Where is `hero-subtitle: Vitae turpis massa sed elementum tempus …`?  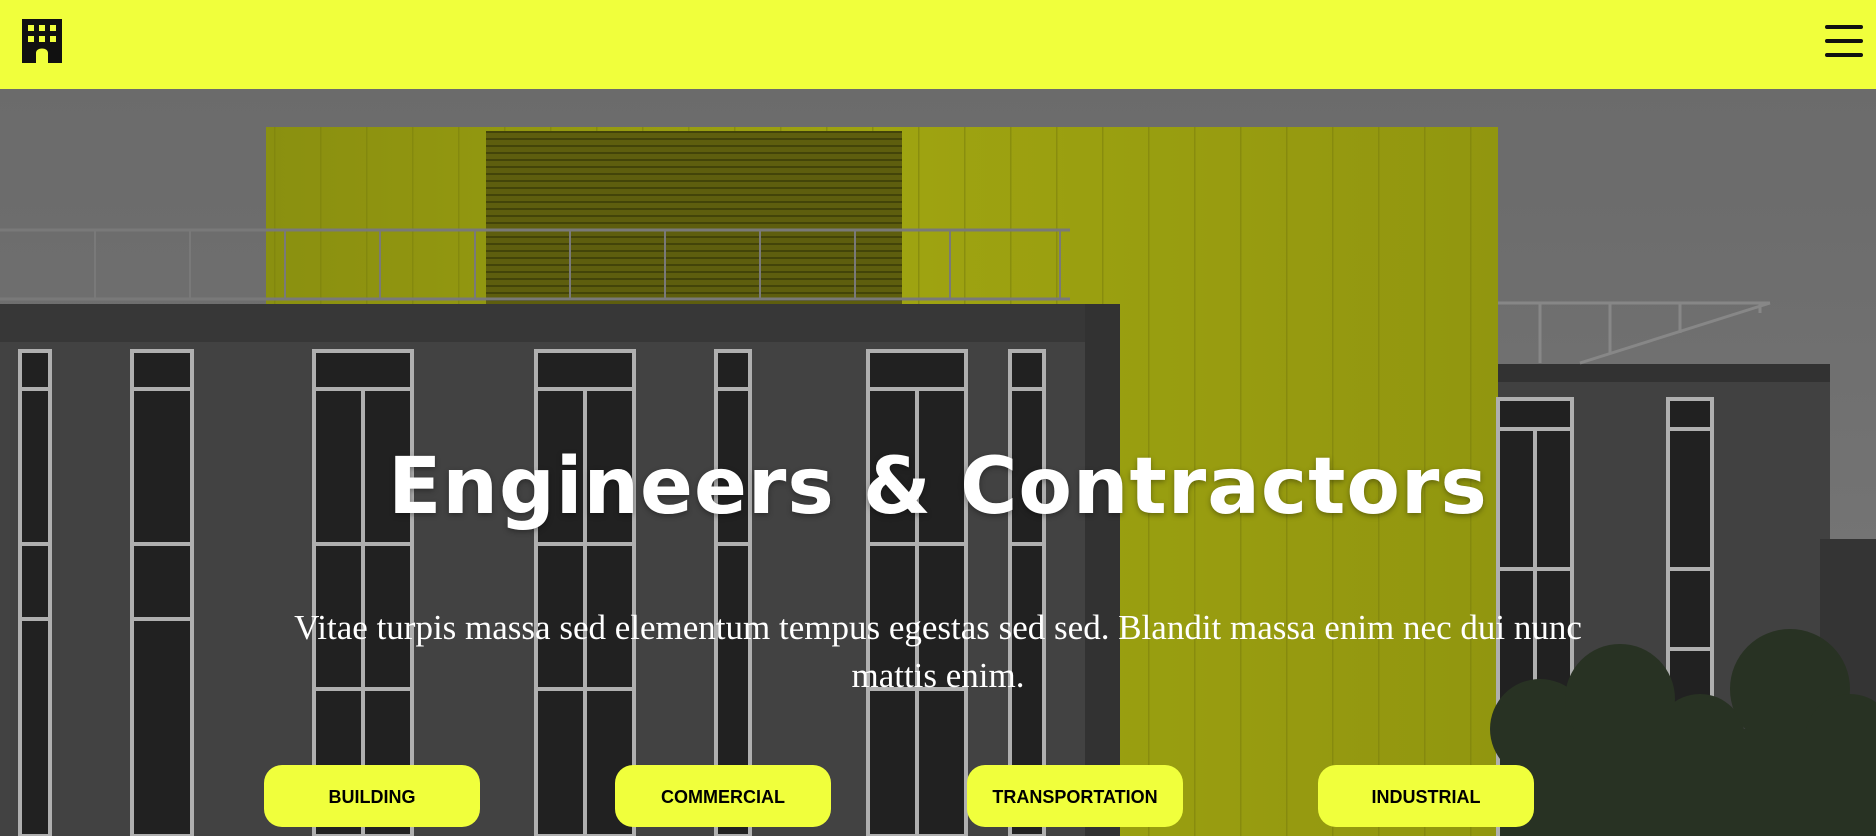 hero-subtitle: Vitae turpis massa sed elementum tempus … is located at coordinates (938, 651).